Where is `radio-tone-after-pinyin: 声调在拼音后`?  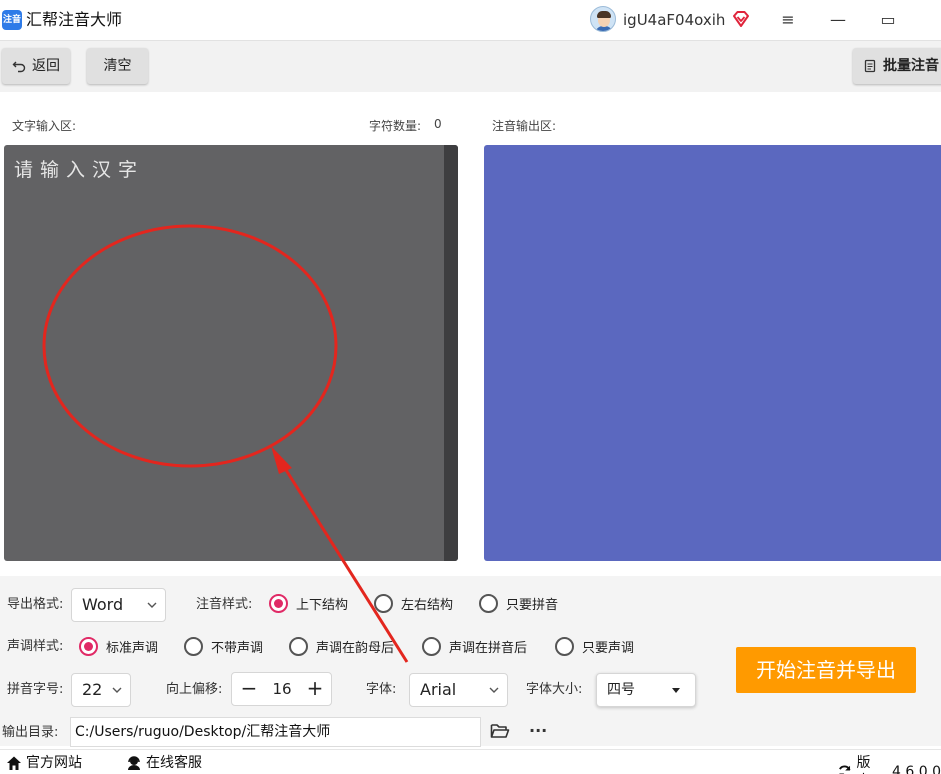 radio-tone-after-pinyin: 声调在拼音后 is located at coordinates (474, 646).